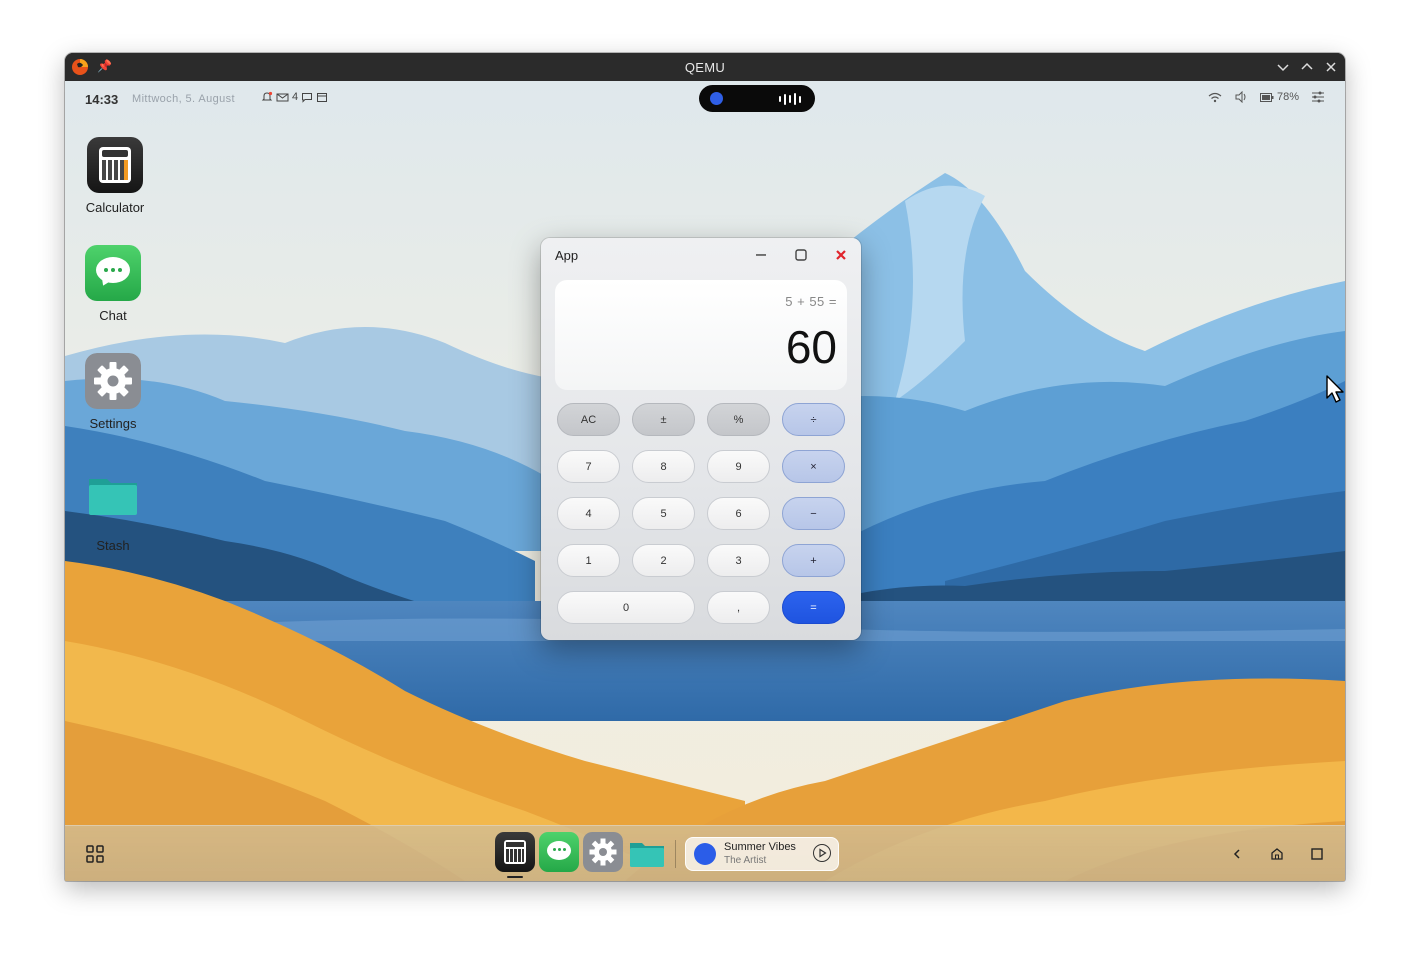 The width and height of the screenshot is (1410, 958). I want to click on date-label: Mittwoch, 5. August, so click(183, 99).